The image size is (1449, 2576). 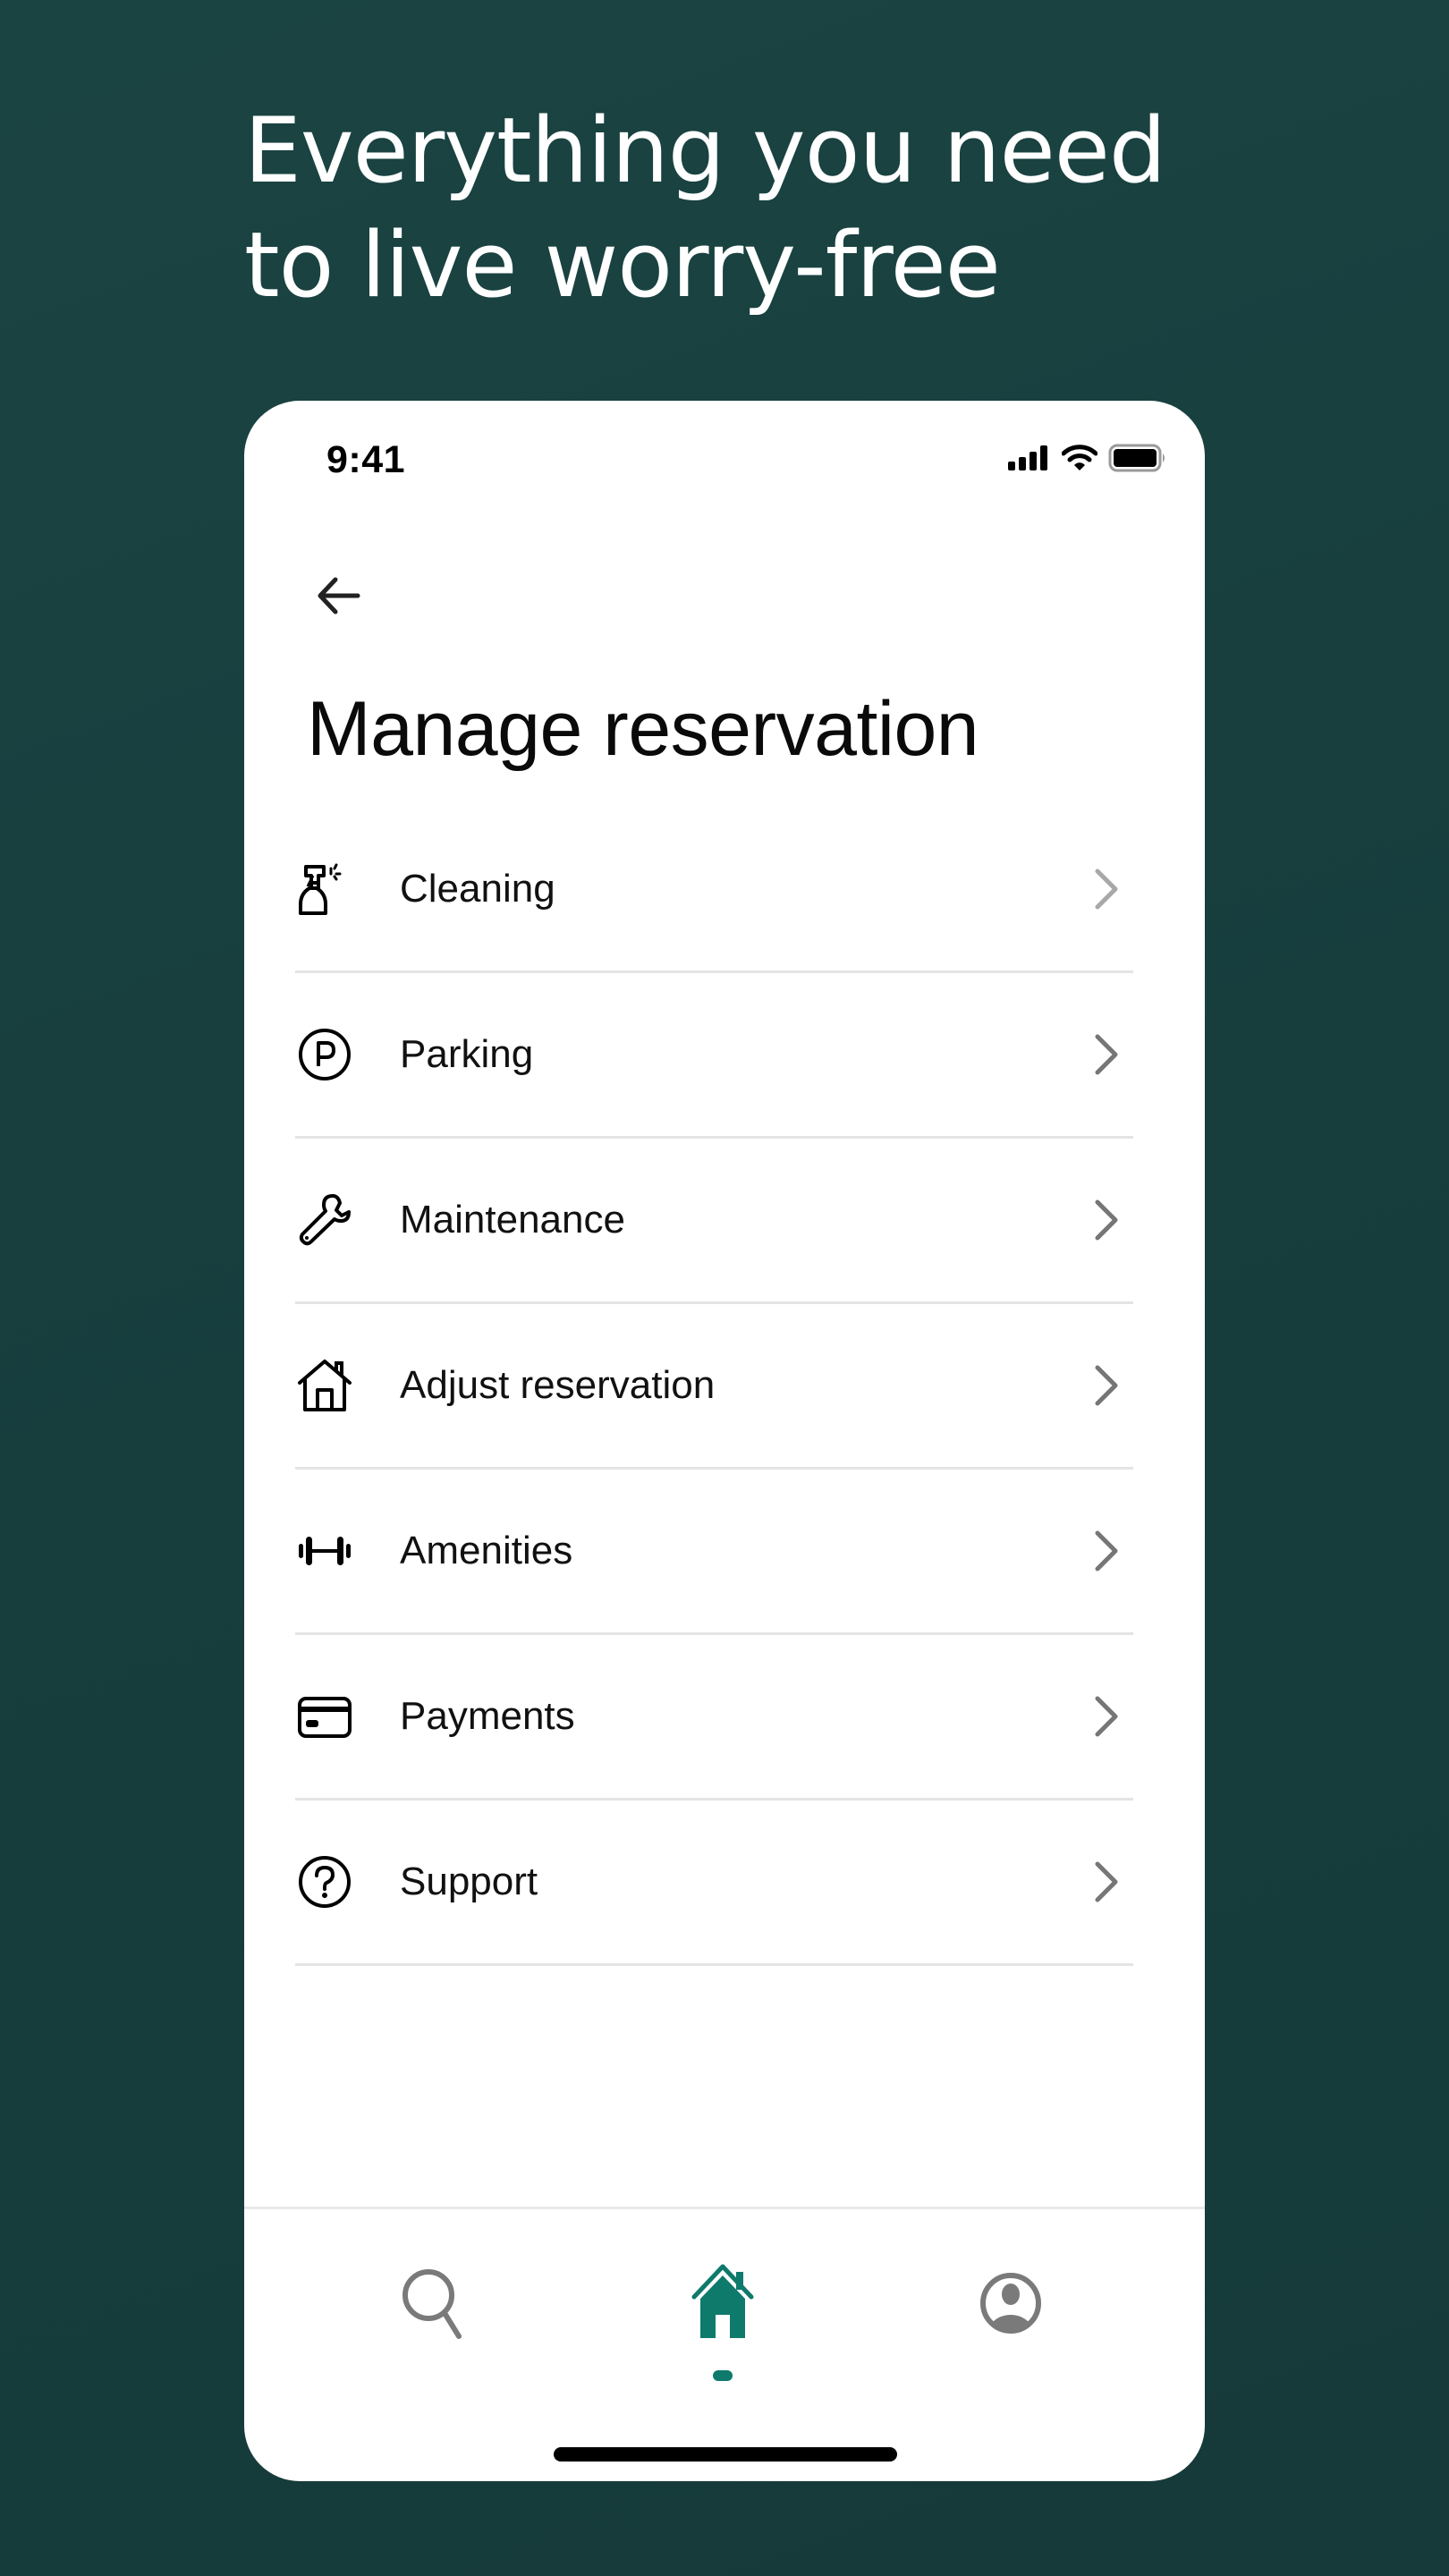 I want to click on question-circle-icon, so click(x=325, y=1882).